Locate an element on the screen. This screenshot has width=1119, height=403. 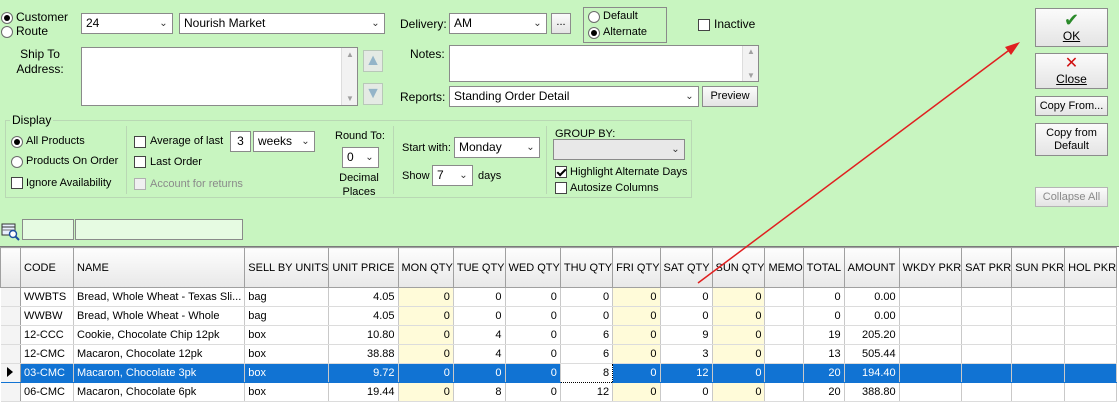
cell-unit: bag is located at coordinates (287, 297).